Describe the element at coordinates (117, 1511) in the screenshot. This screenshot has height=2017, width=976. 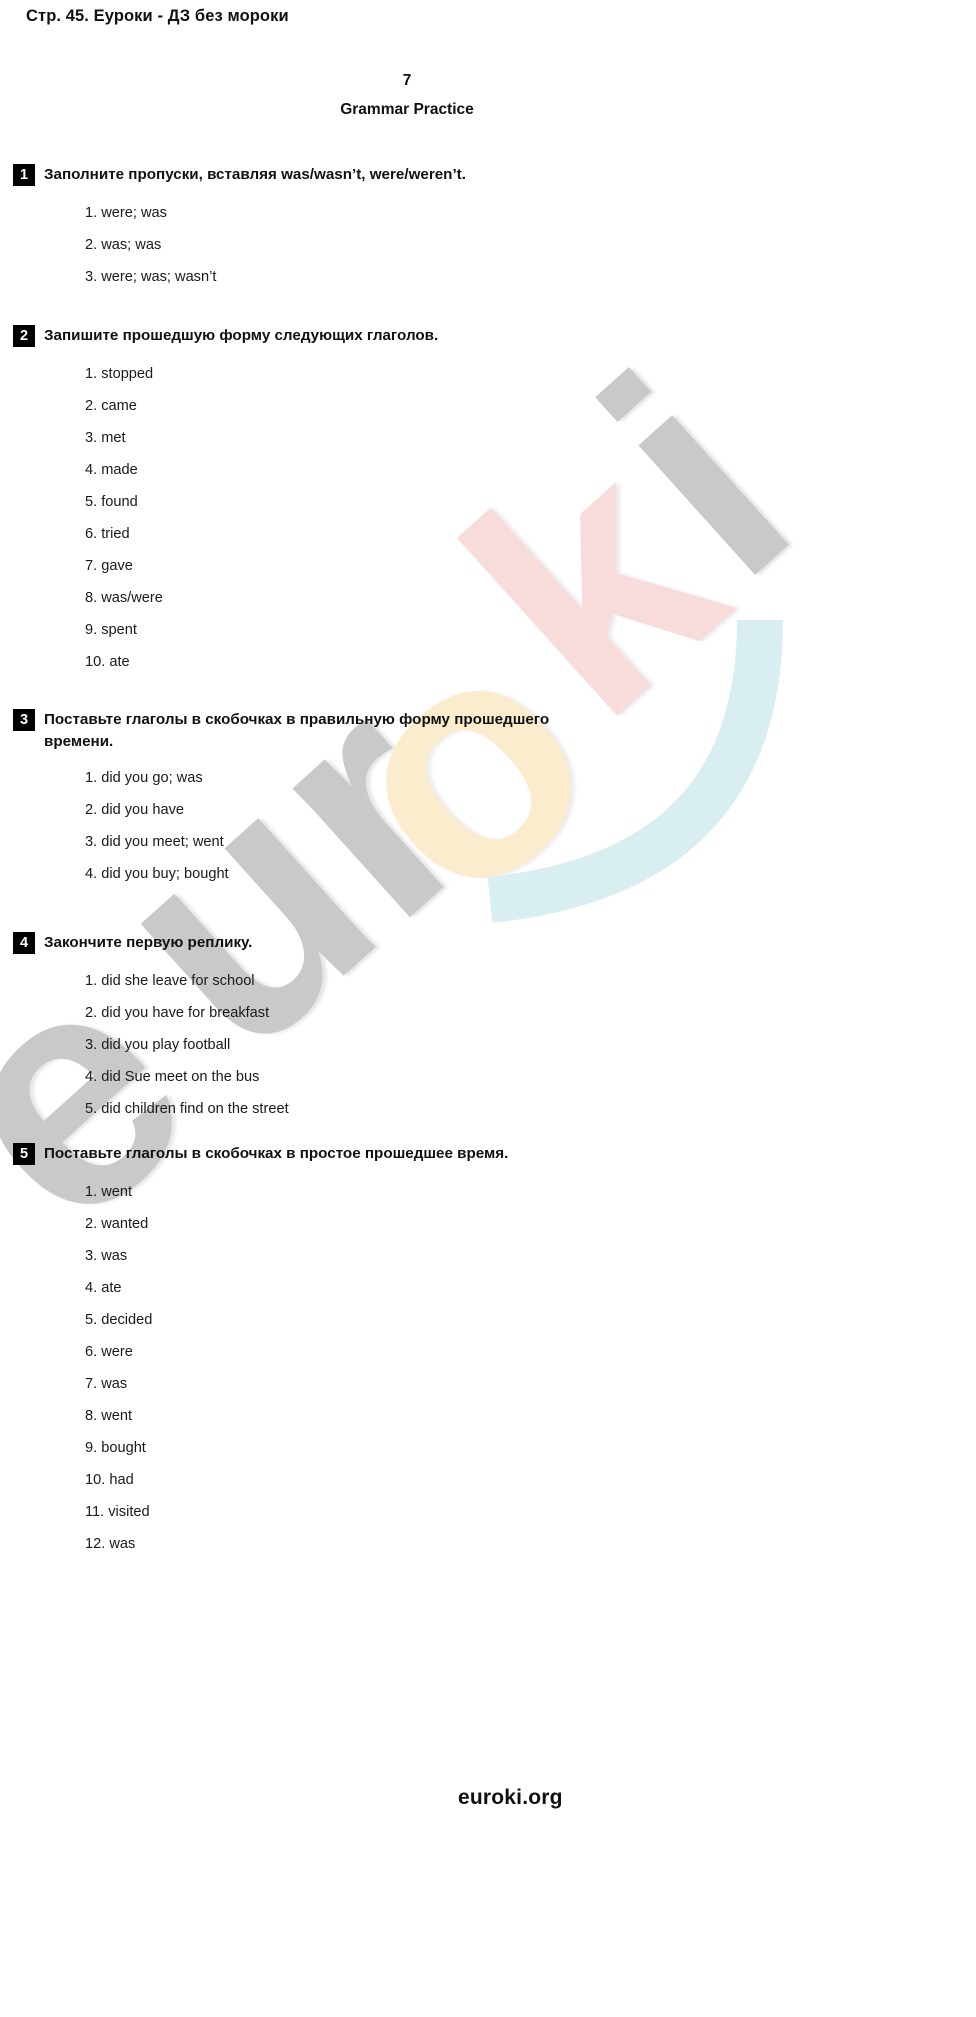
I see `answer-item: 11. visited` at that location.